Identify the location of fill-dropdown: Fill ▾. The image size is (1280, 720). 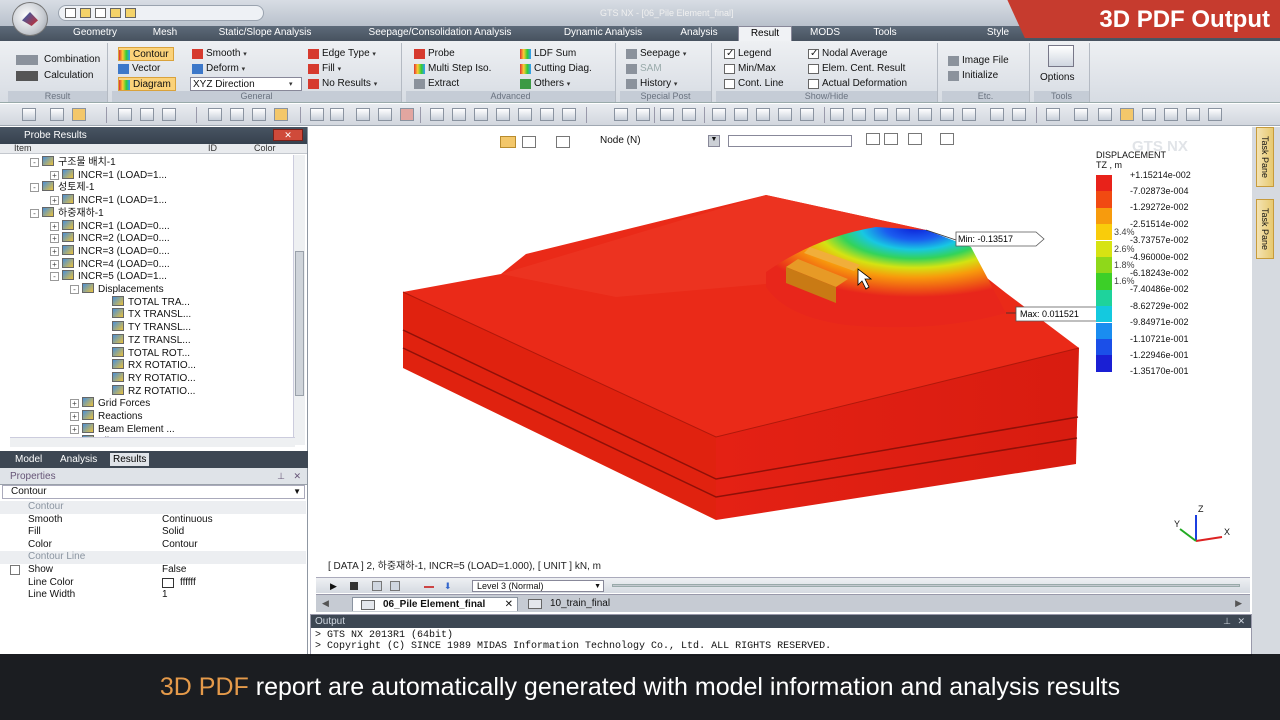
(328, 69).